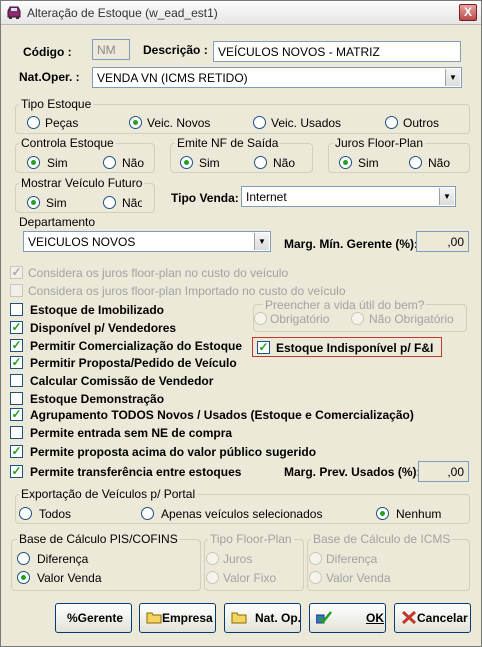 This screenshot has height=647, width=482. Describe the element at coordinates (16, 414) in the screenshot. I see `check-agrupamento-todos: ✓` at that location.